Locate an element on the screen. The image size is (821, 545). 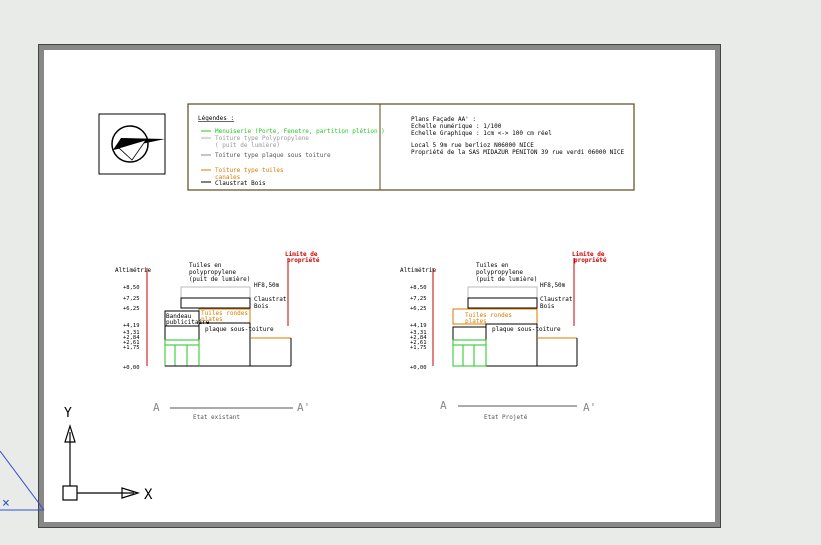
info-line-3: Echelle Graphique : 1cm <-> 100 cm réel is located at coordinates (481, 133).